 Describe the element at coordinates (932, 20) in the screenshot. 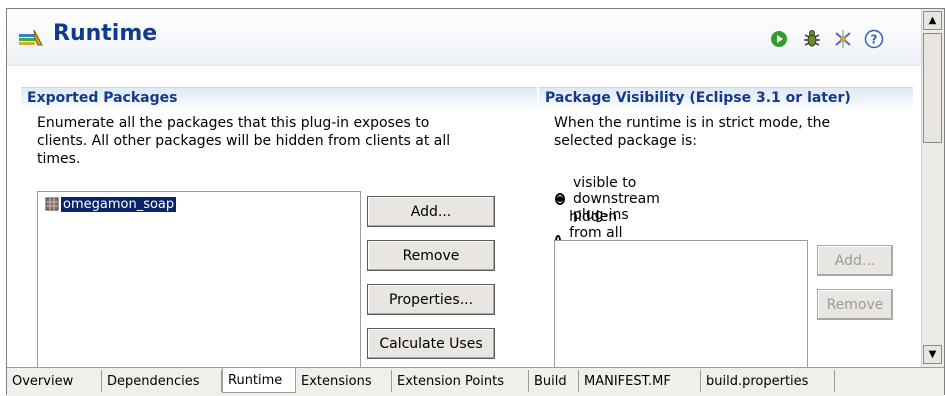

I see `scroll-up-icon: ▲` at that location.